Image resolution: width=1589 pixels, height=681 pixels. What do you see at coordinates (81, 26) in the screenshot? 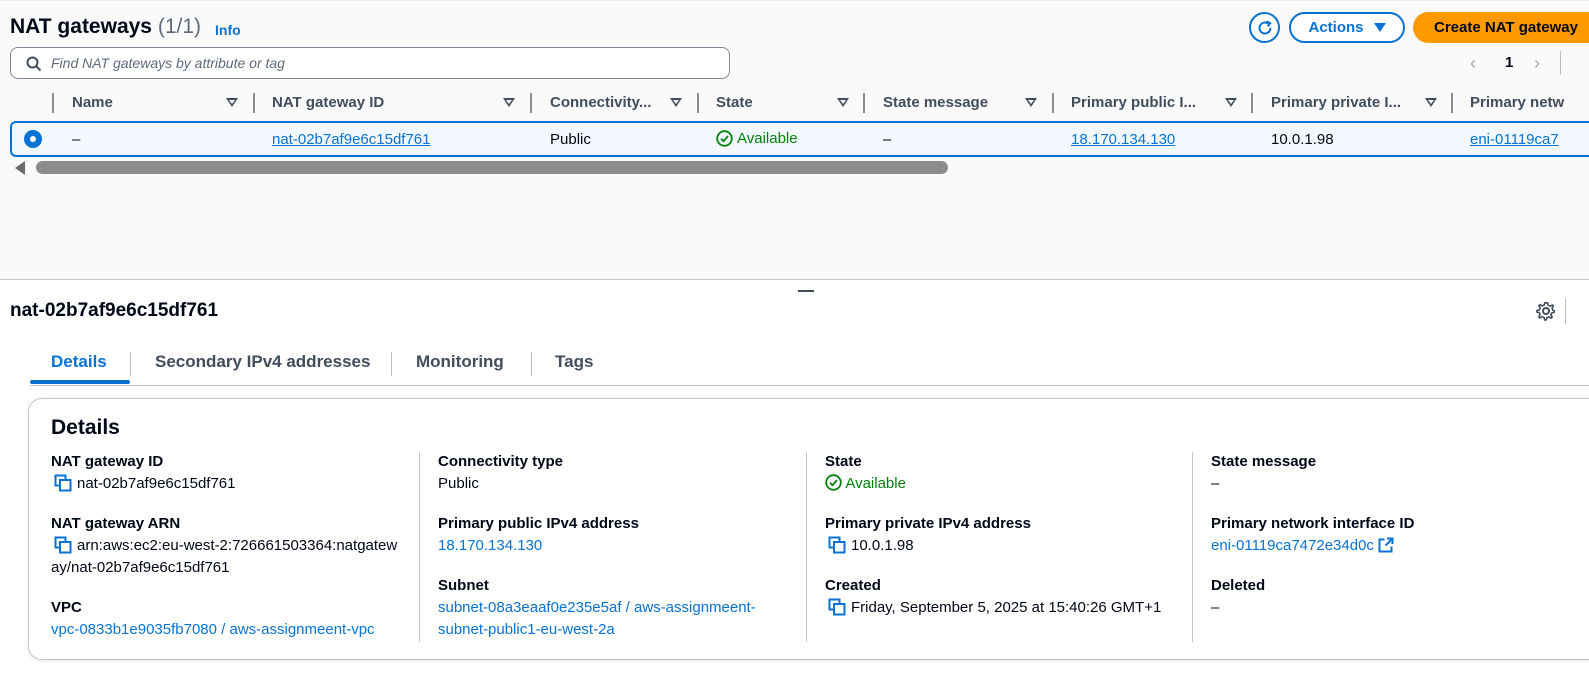
I see `page-title-text: NAT gateways` at bounding box center [81, 26].